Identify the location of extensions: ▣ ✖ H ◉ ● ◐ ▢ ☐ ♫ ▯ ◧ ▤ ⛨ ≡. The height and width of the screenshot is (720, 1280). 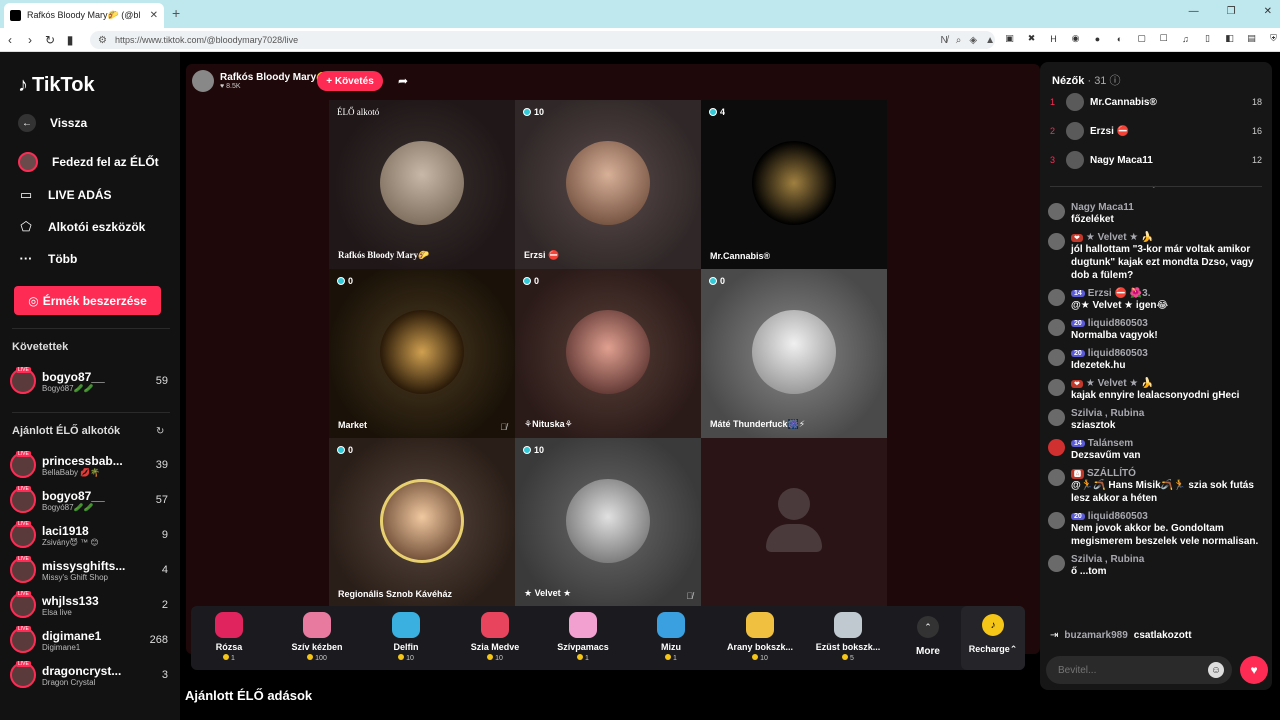
(1141, 38).